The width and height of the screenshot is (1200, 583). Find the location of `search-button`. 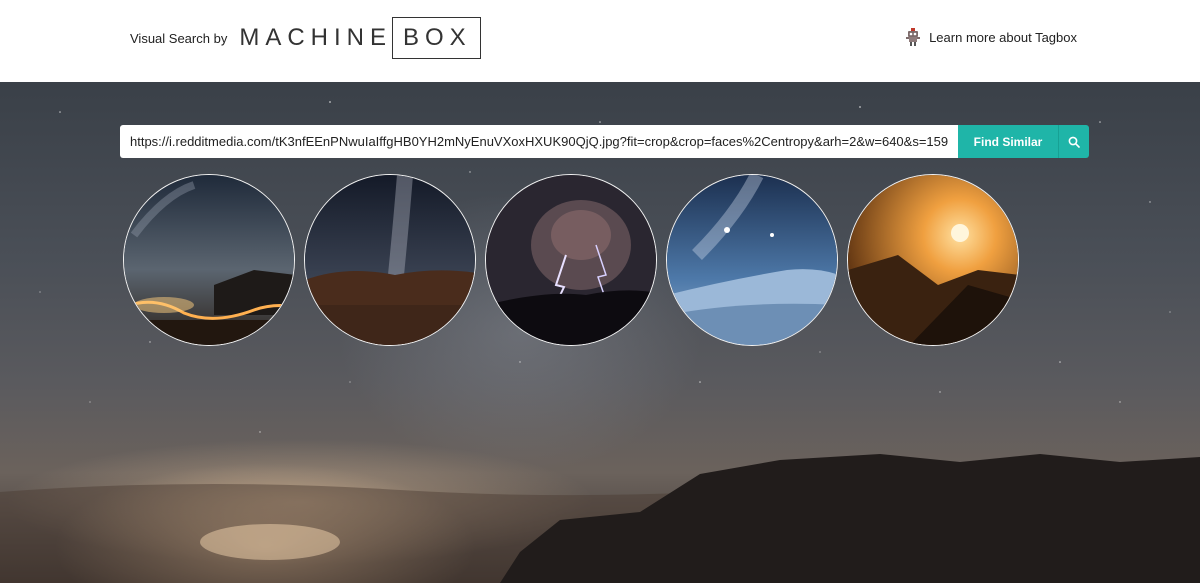

search-button is located at coordinates (1073, 141).